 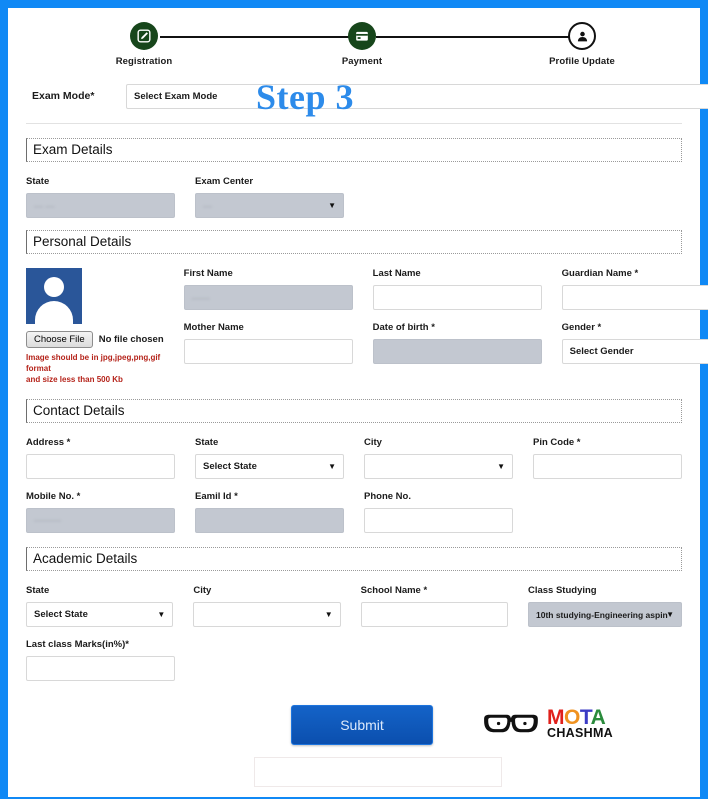 What do you see at coordinates (362, 725) in the screenshot?
I see `submit-button: Submit` at bounding box center [362, 725].